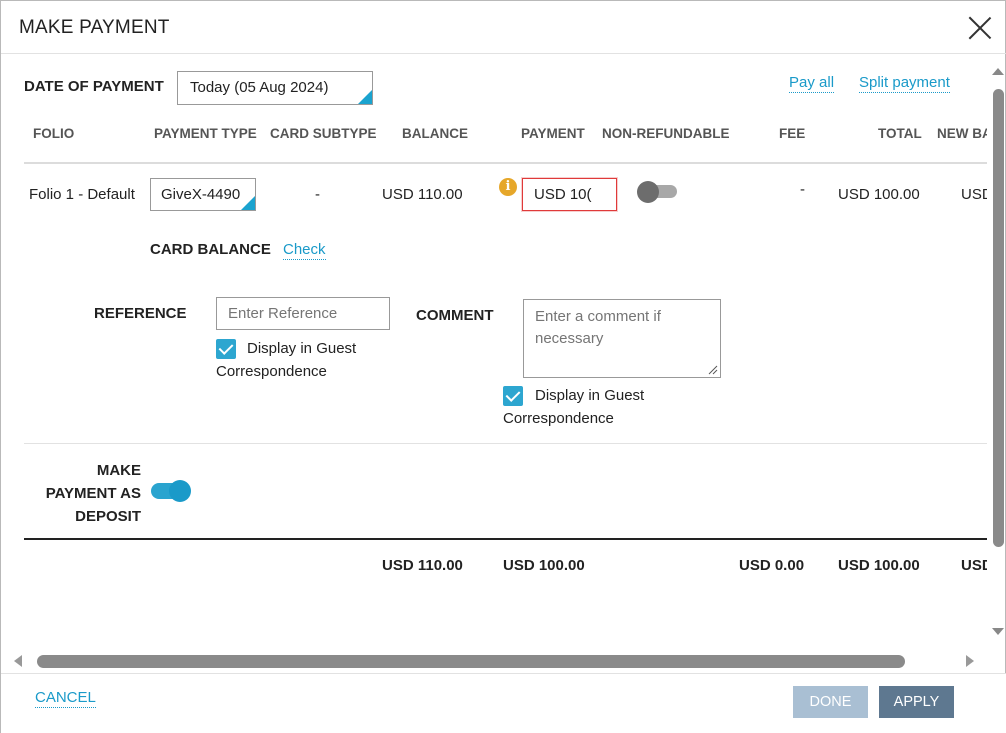  What do you see at coordinates (812, 83) in the screenshot?
I see `pay-all-link: Pay all` at bounding box center [812, 83].